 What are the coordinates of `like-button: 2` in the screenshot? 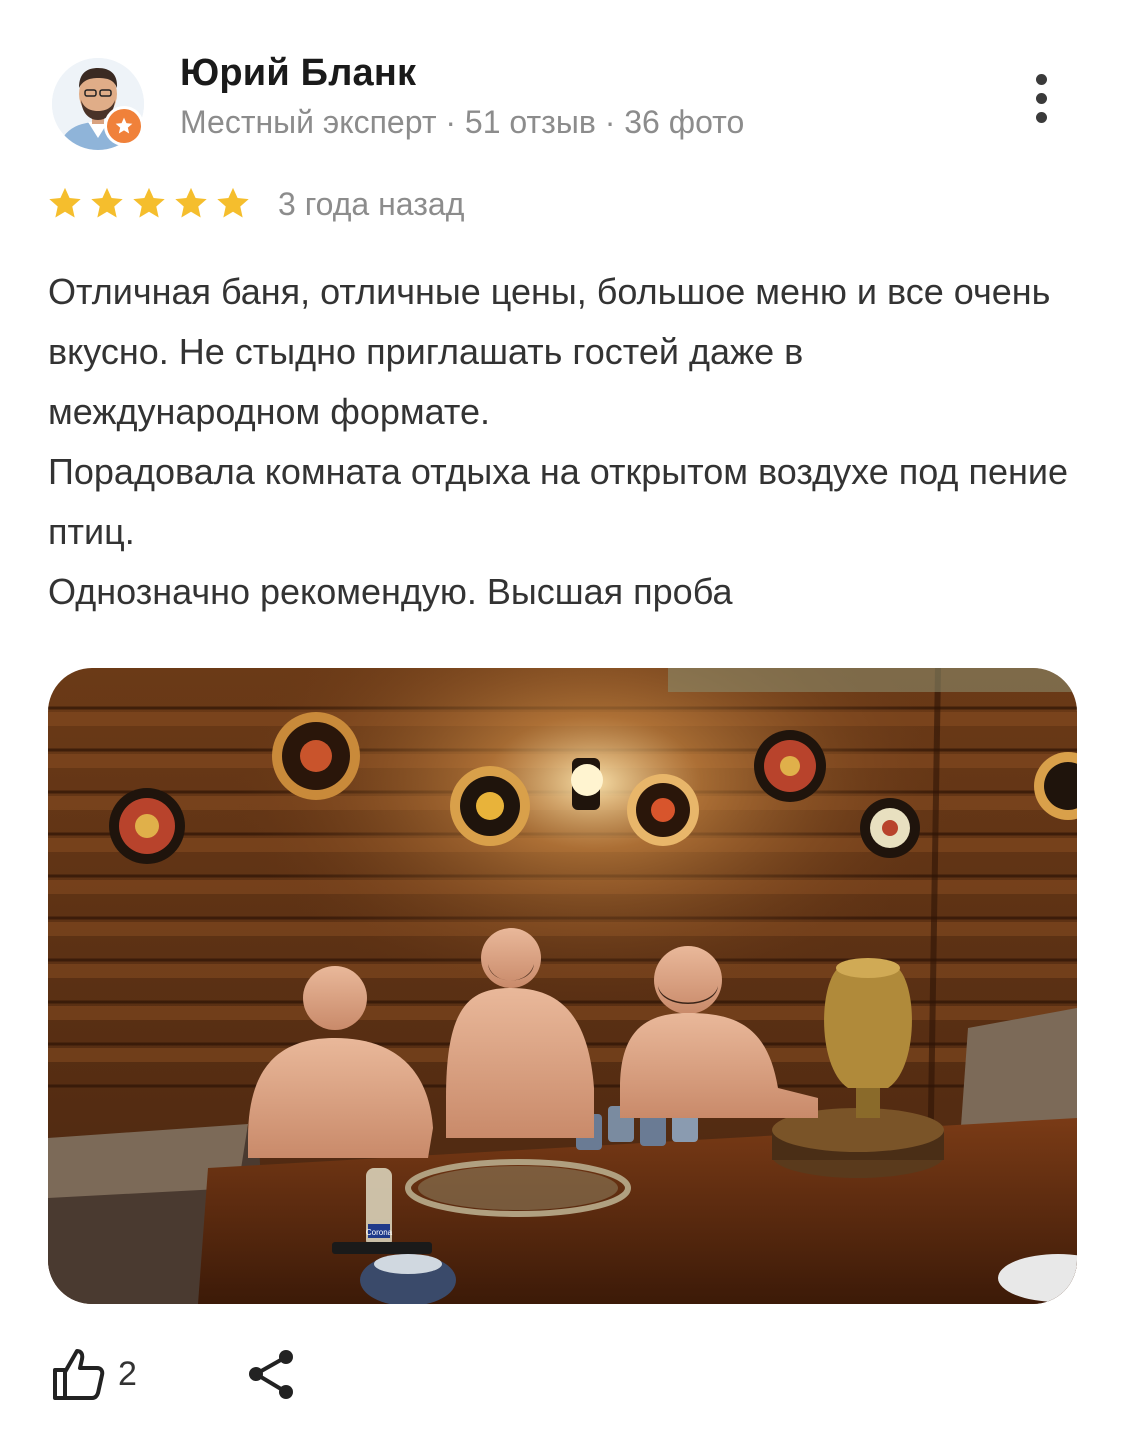 It's located at (93, 1374).